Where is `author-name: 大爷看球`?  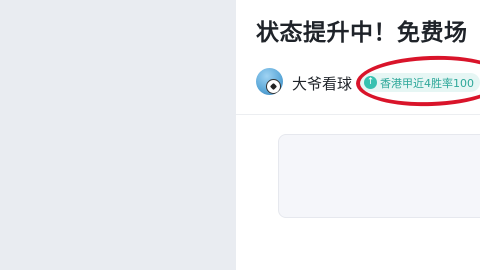
author-name: 大爷看球 is located at coordinates (322, 83).